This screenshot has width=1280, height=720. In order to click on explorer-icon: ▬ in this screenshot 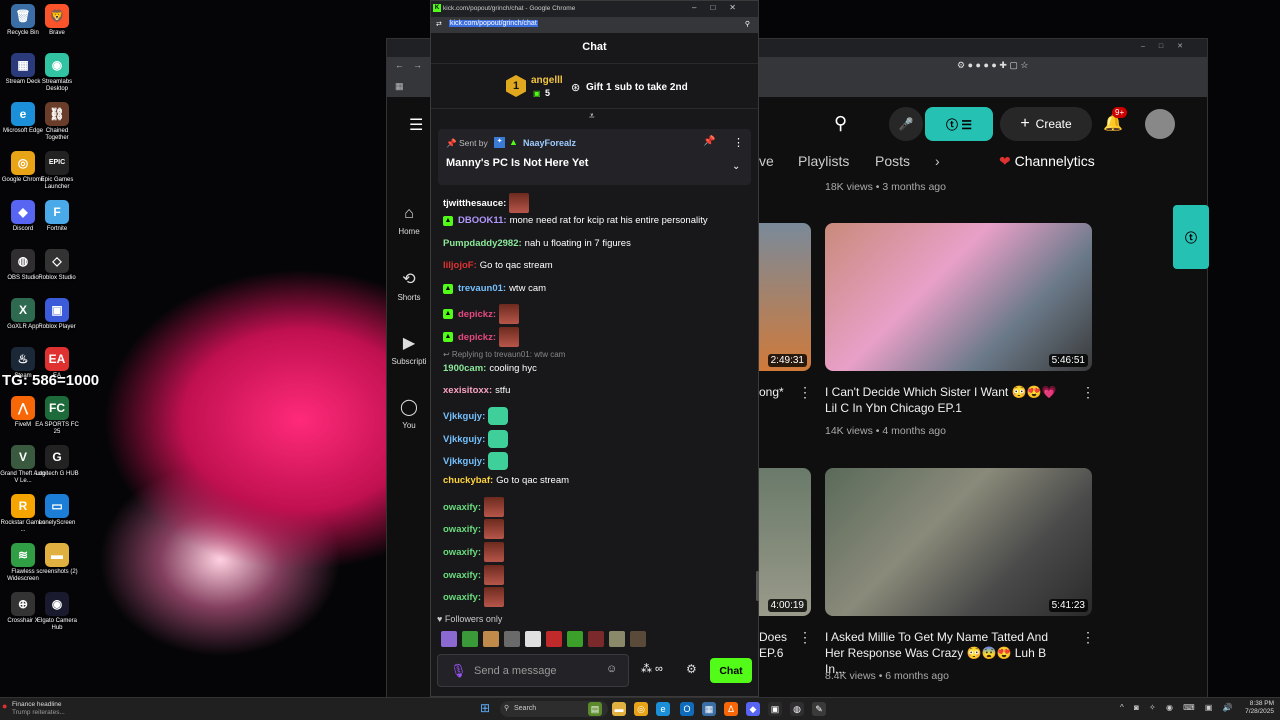, I will do `click(619, 709)`.